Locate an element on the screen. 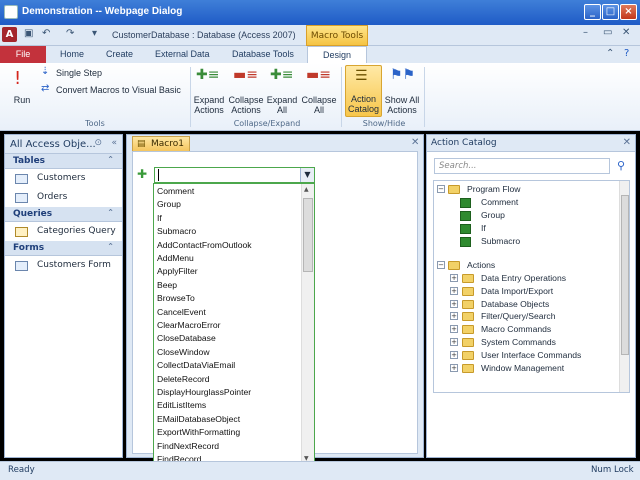 This screenshot has width=640, height=480. dropdown-item: ClearMacroError is located at coordinates (189, 325).